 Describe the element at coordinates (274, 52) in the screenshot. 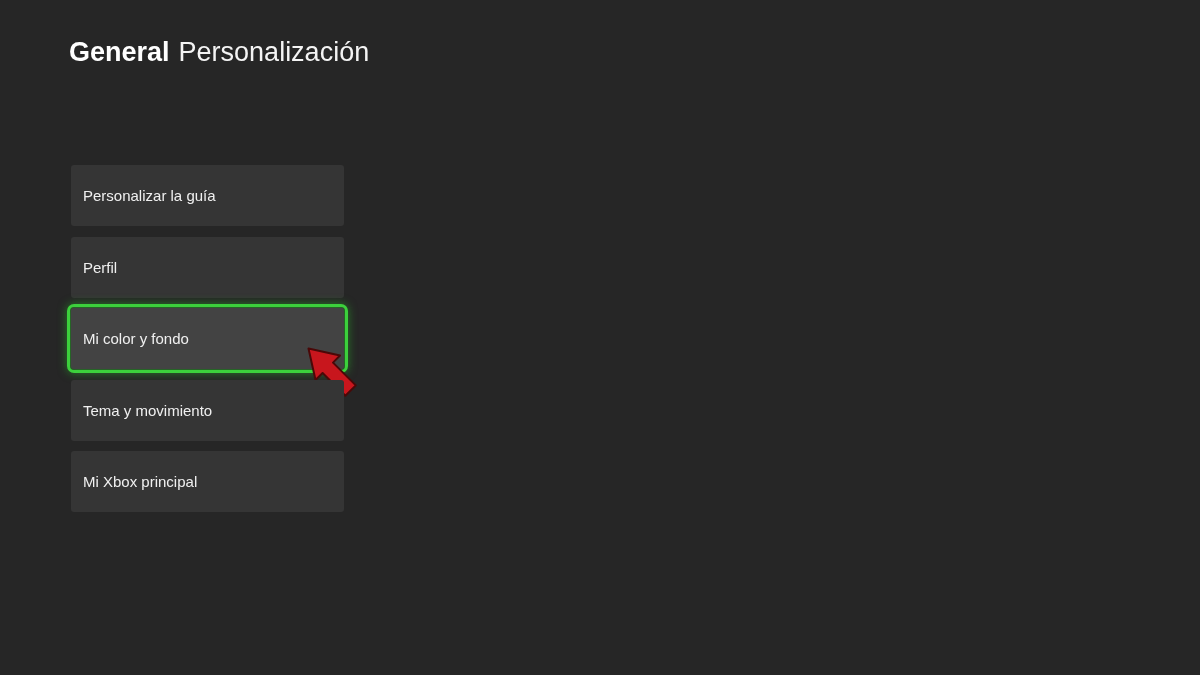

I see `page-title: Personalización` at that location.